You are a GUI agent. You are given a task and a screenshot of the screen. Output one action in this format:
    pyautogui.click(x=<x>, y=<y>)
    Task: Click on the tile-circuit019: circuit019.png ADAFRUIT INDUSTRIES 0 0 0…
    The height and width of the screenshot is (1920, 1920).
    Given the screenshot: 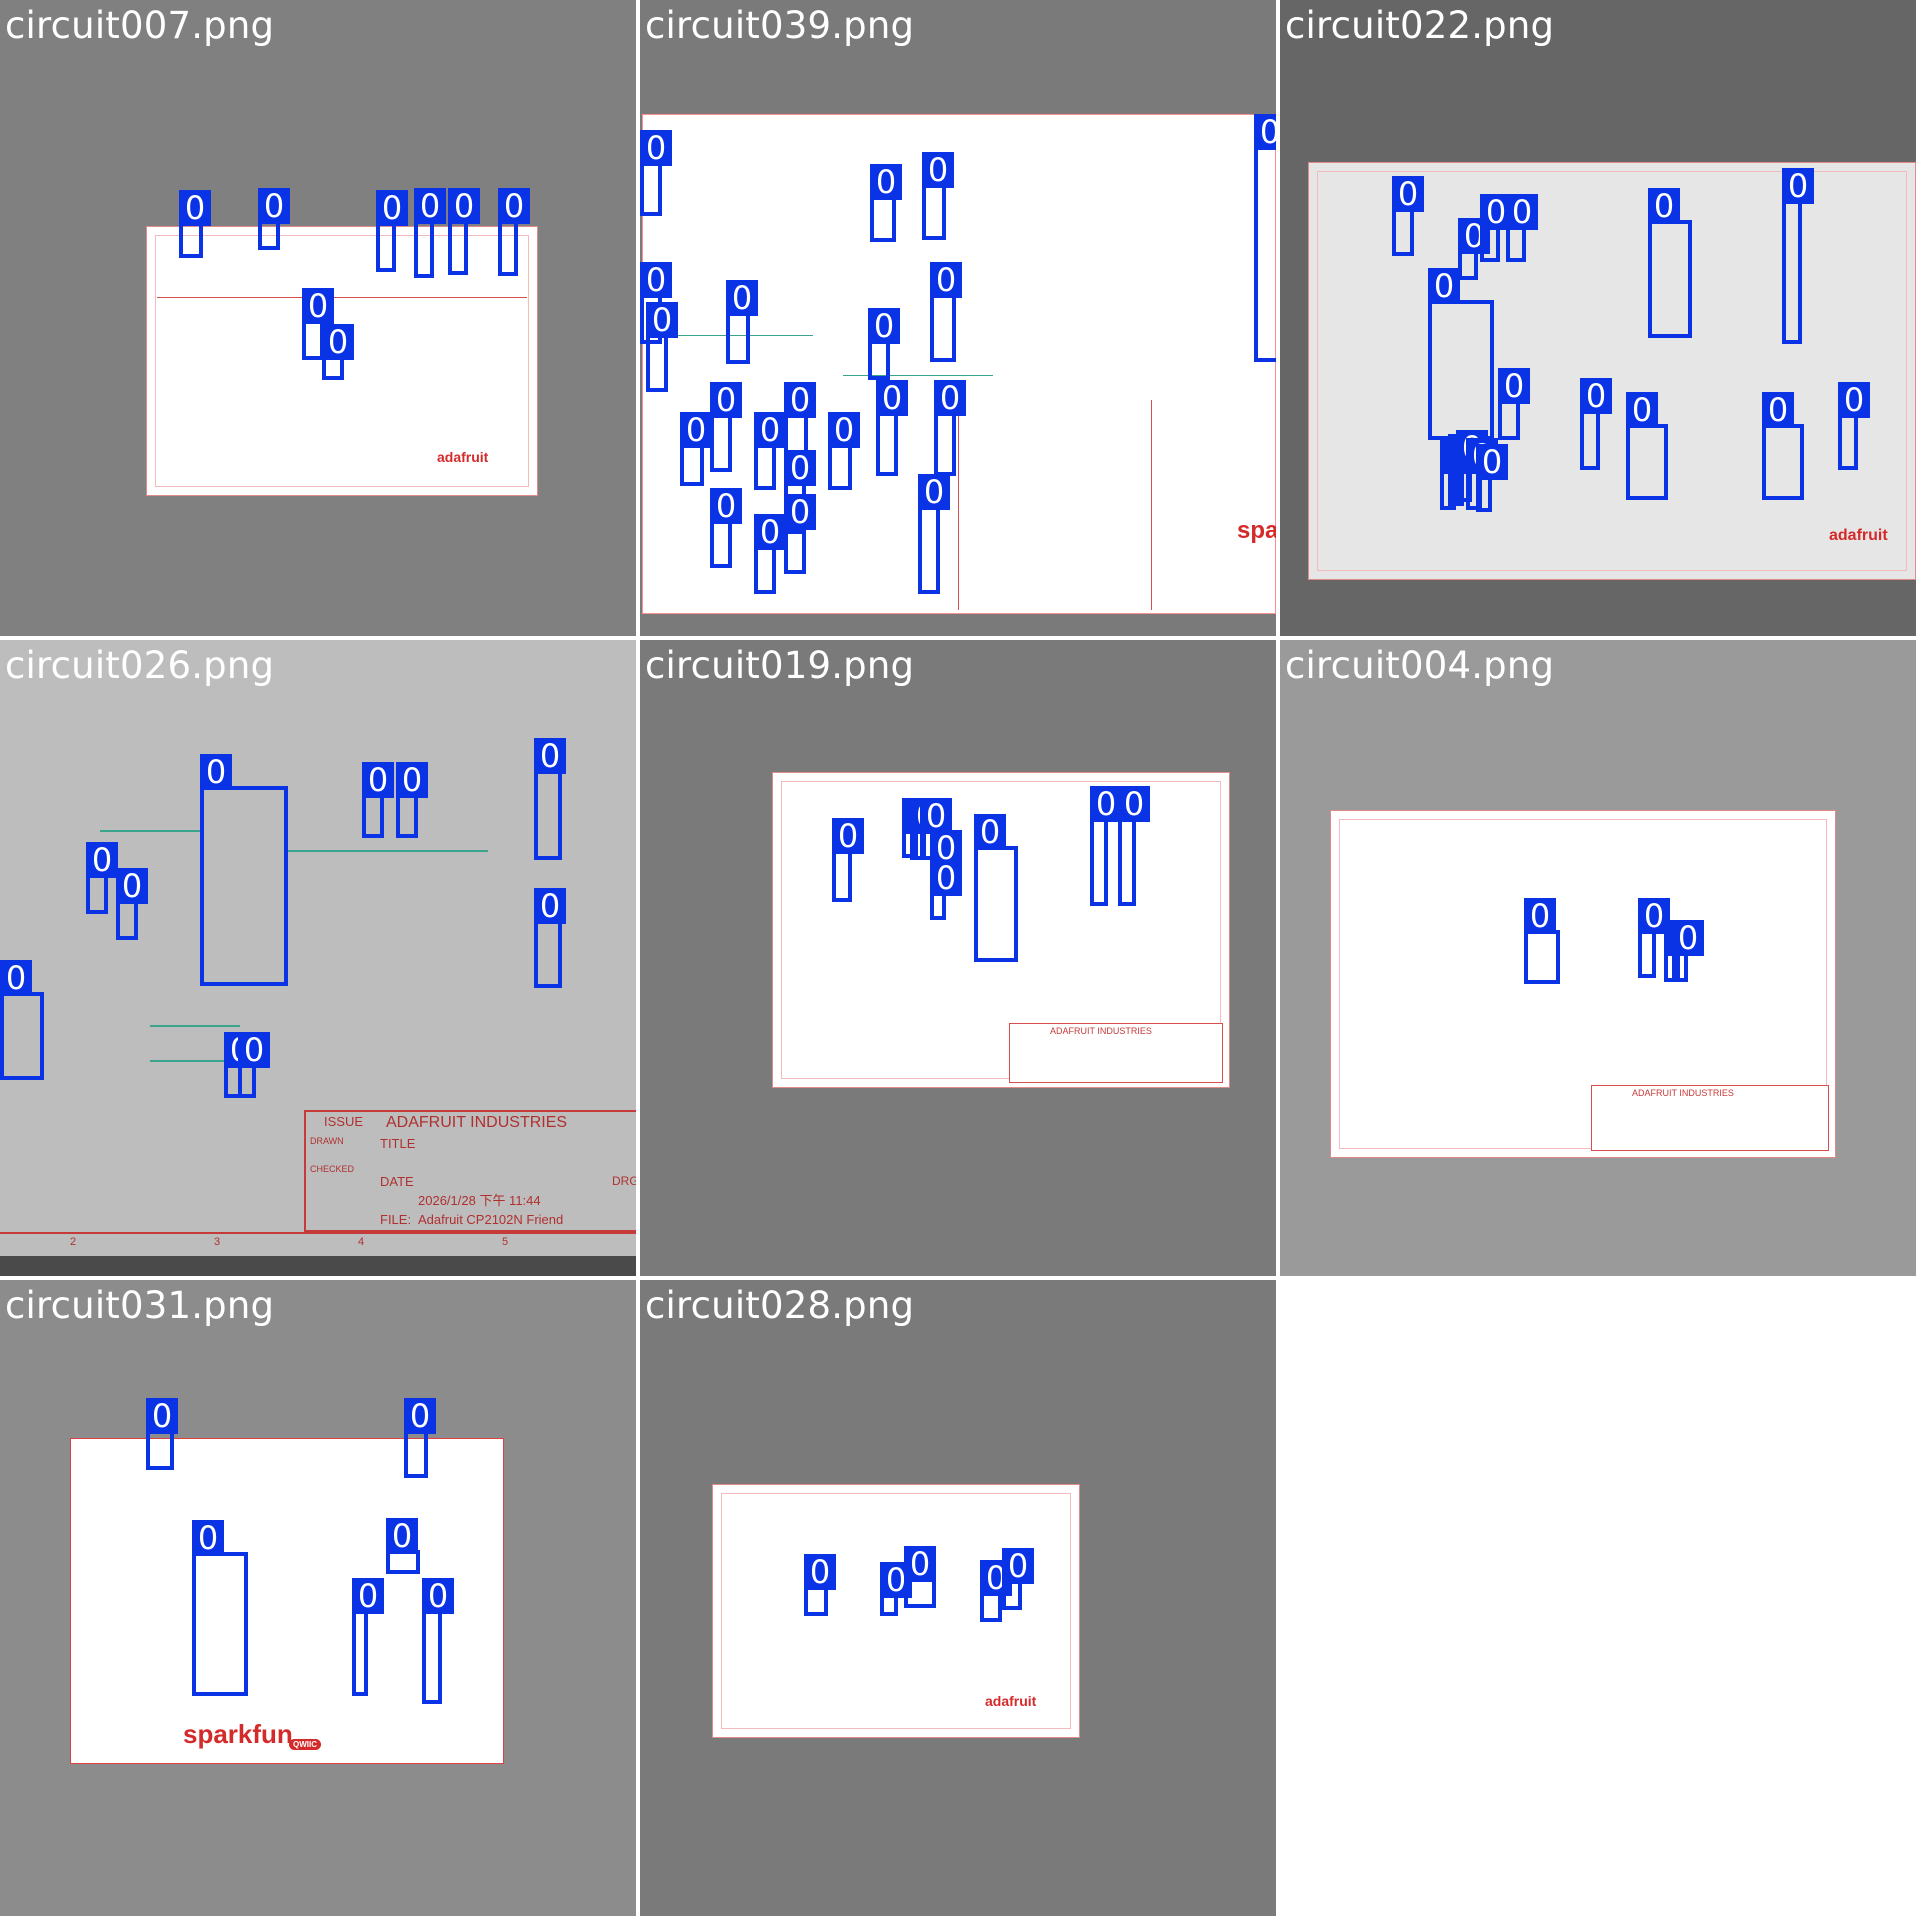 What is the action you would take?
    pyautogui.click(x=958, y=958)
    